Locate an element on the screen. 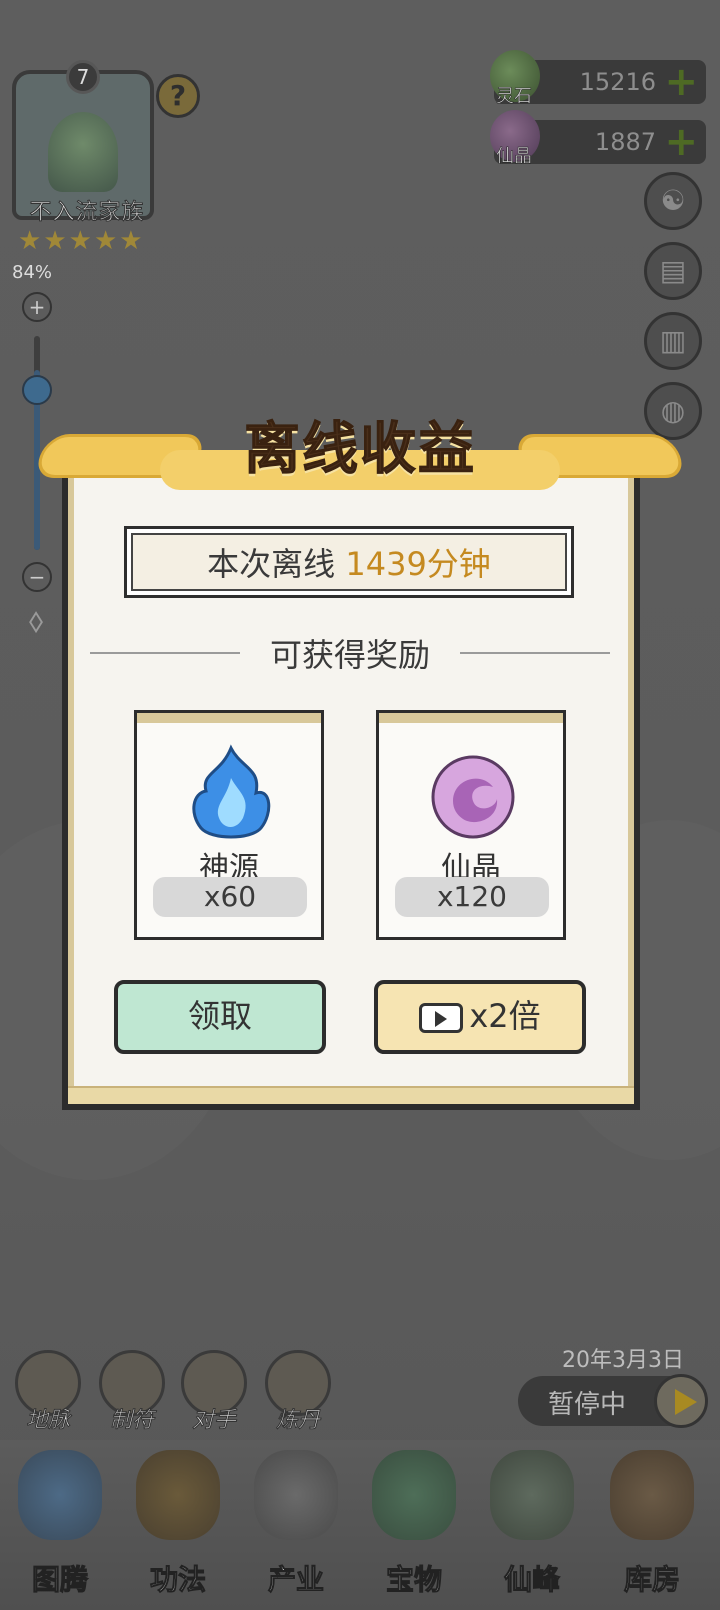  family-badge: 7 不入流家族 is located at coordinates (83, 145).